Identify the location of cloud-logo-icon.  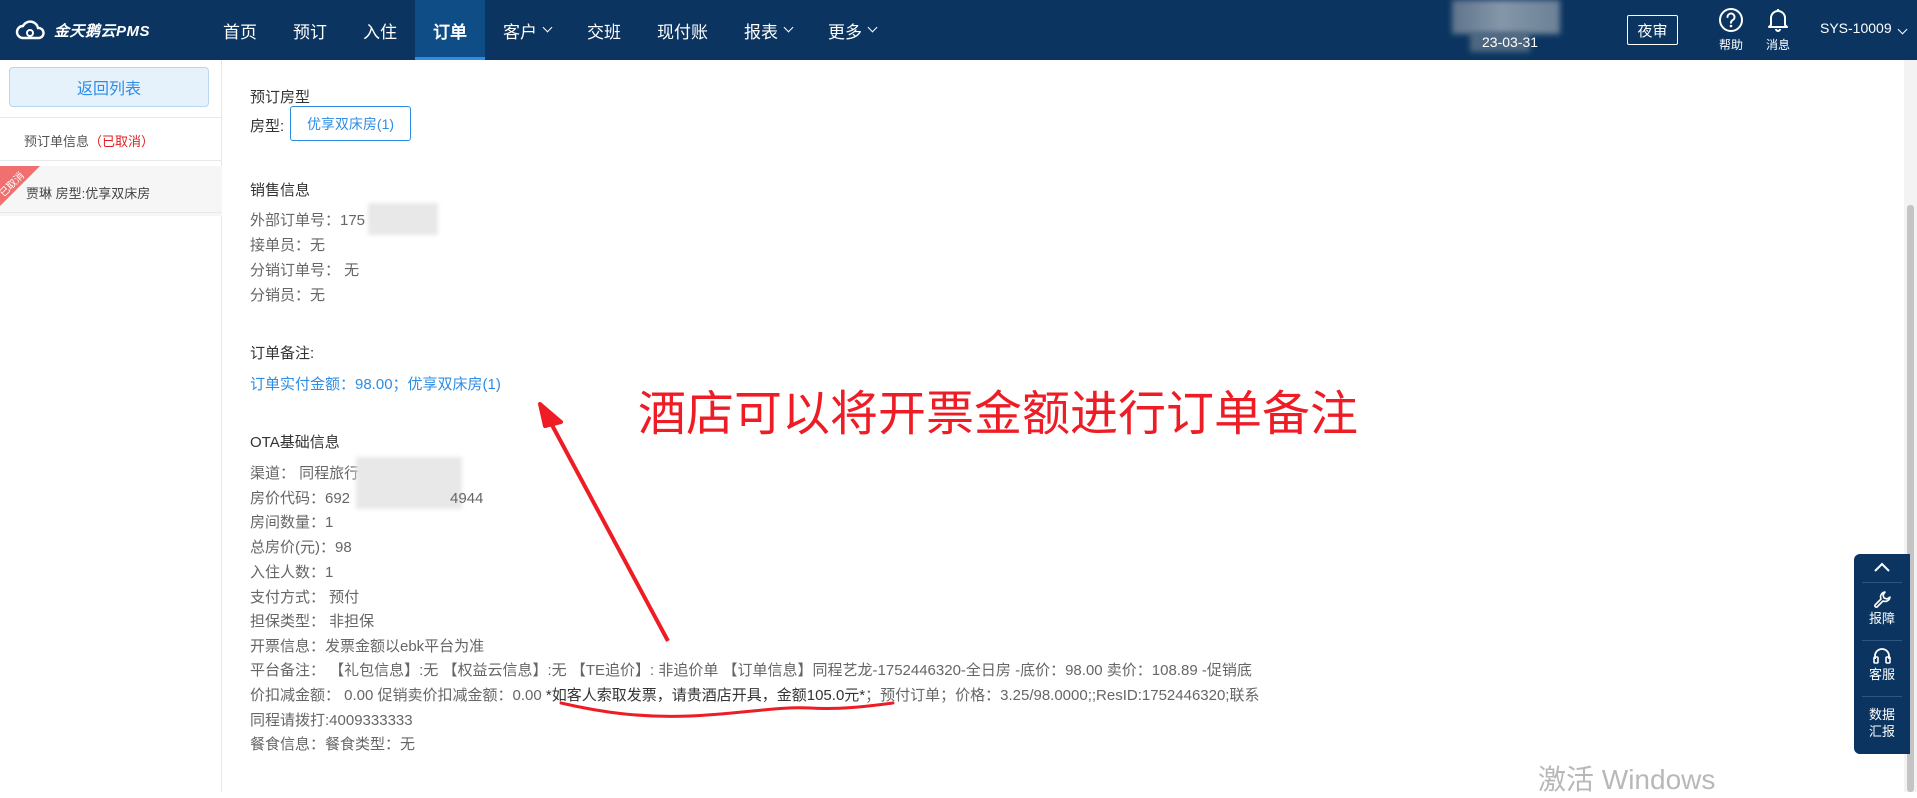
(30, 30).